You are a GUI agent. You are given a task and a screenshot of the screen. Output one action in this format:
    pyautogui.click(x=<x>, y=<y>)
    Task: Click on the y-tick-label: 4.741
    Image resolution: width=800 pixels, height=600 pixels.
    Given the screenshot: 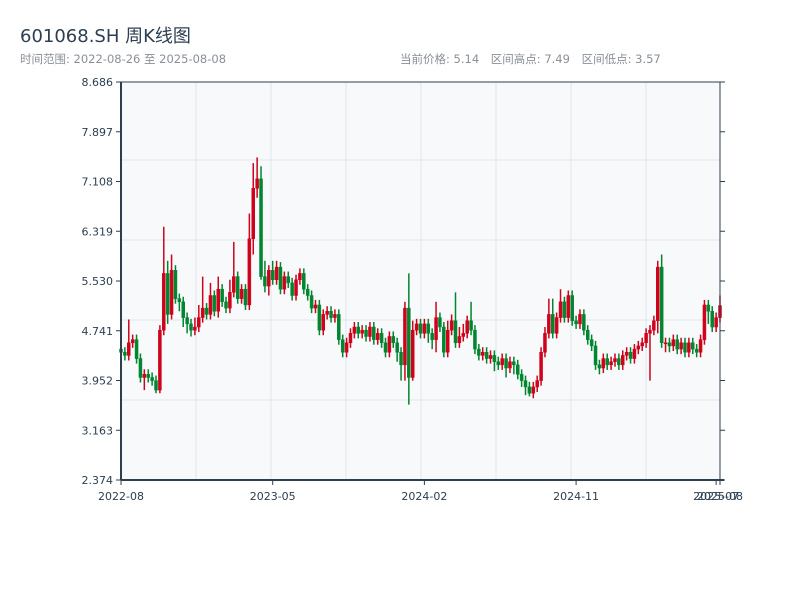 What is the action you would take?
    pyautogui.click(x=98, y=331)
    